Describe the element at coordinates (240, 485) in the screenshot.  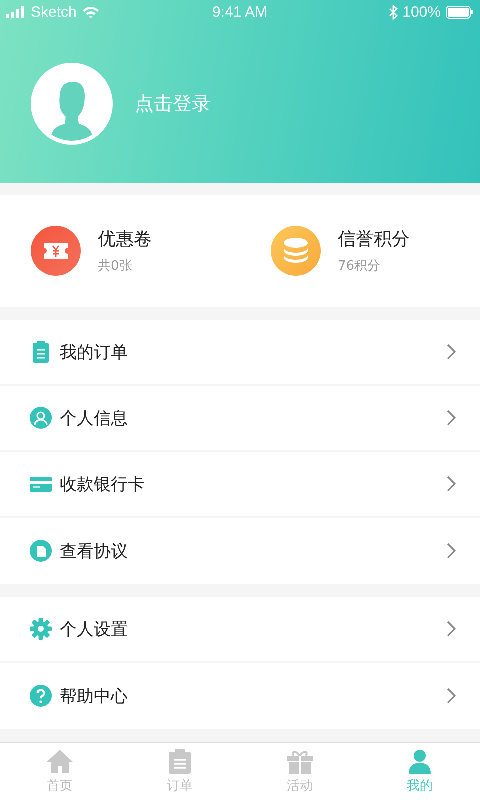
I see `menu-item: 收款银行卡` at that location.